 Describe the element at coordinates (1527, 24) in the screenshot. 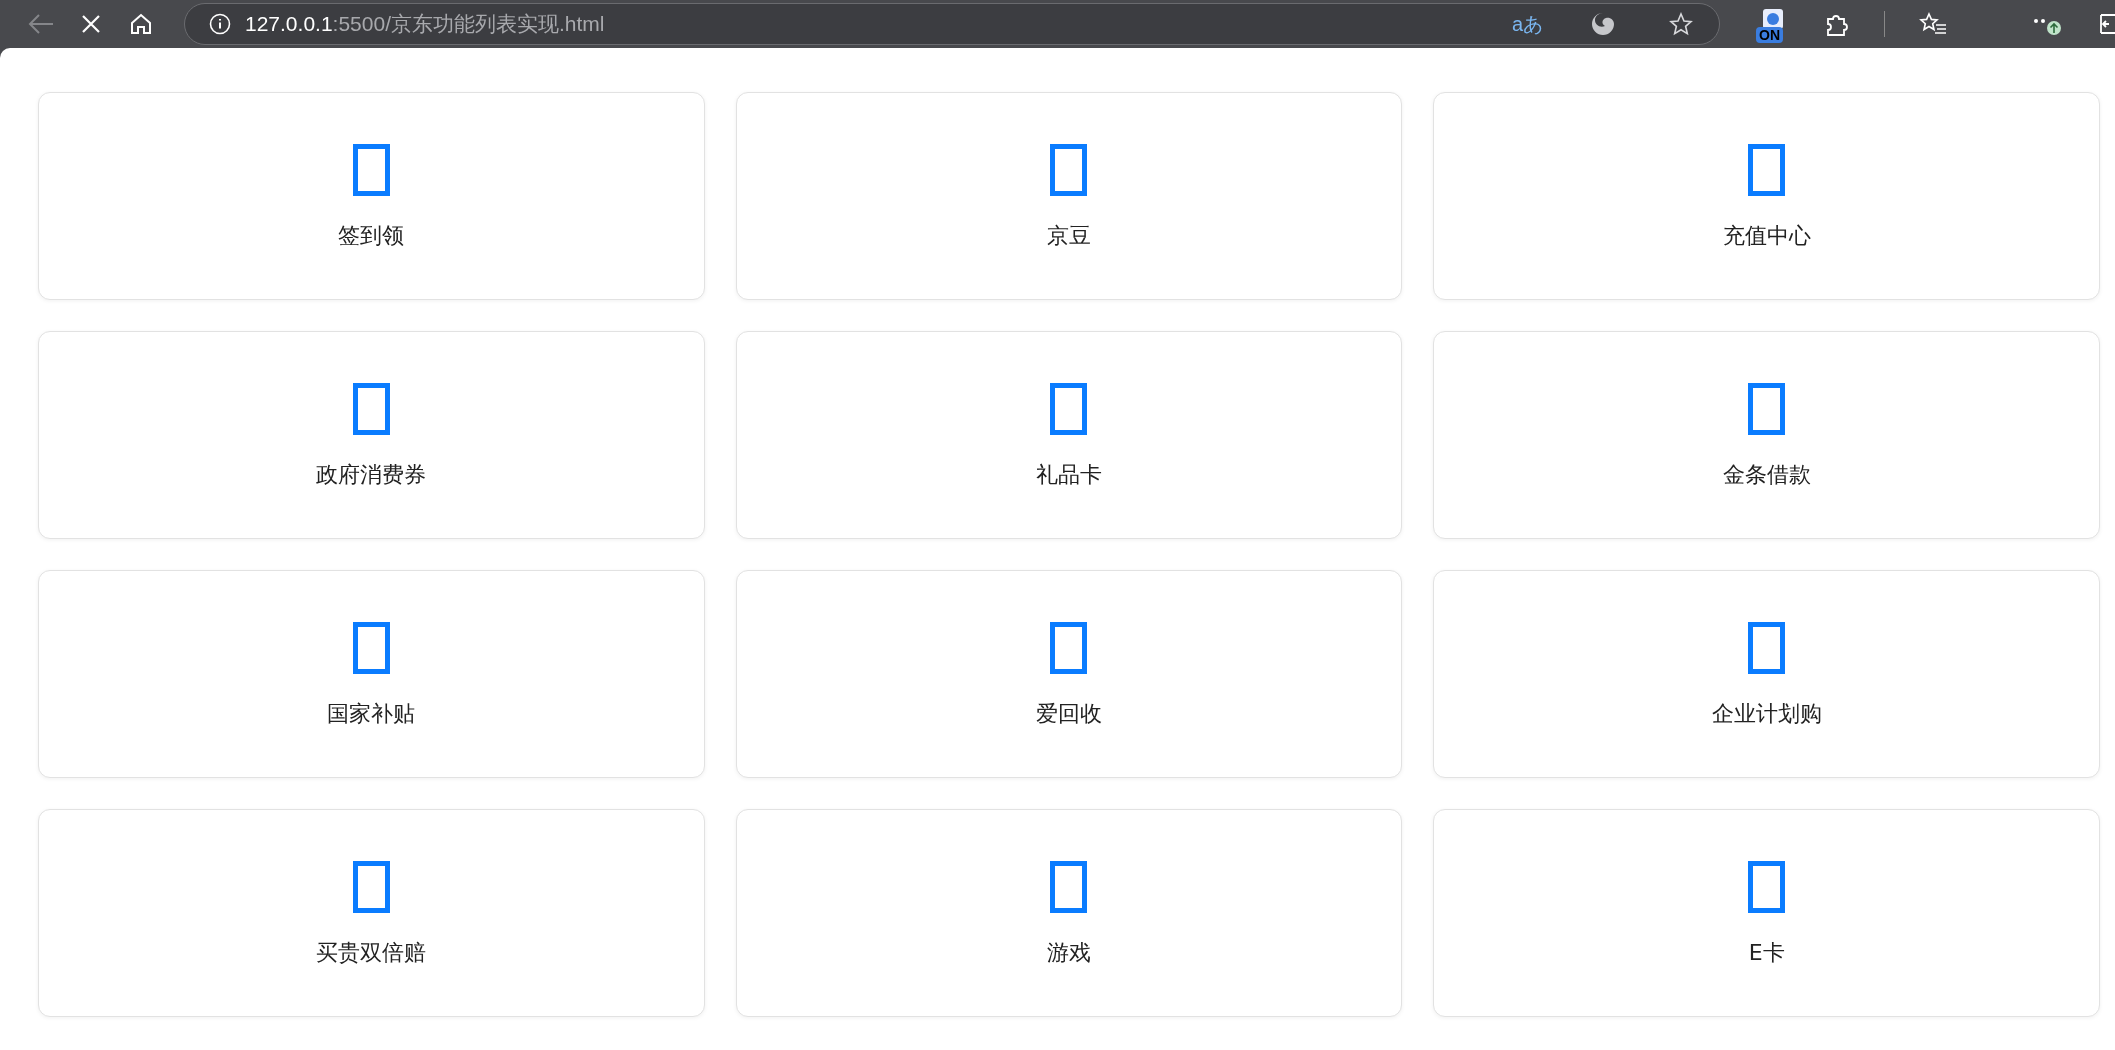

I see `translate-icon: aあ` at that location.